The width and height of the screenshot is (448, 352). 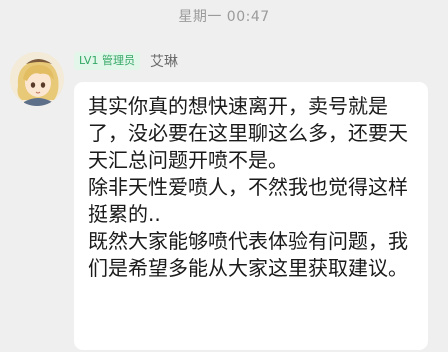 I want to click on sender-row: LV1 管理员 艾琳, so click(x=126, y=61).